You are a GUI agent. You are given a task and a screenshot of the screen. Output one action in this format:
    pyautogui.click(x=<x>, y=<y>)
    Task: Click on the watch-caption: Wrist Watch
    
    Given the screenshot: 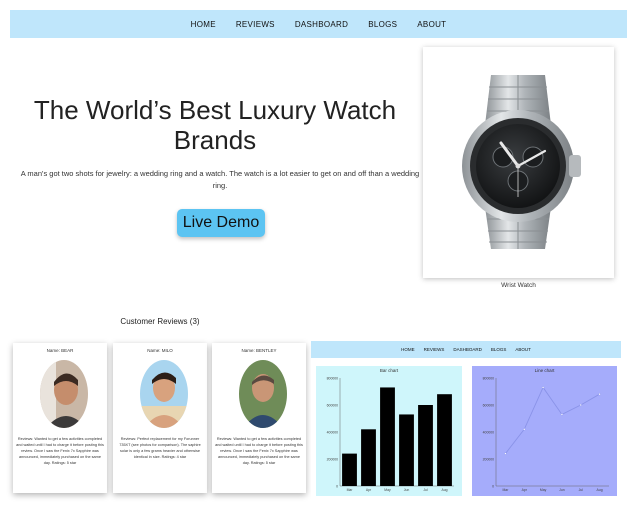 What is the action you would take?
    pyautogui.click(x=518, y=285)
    